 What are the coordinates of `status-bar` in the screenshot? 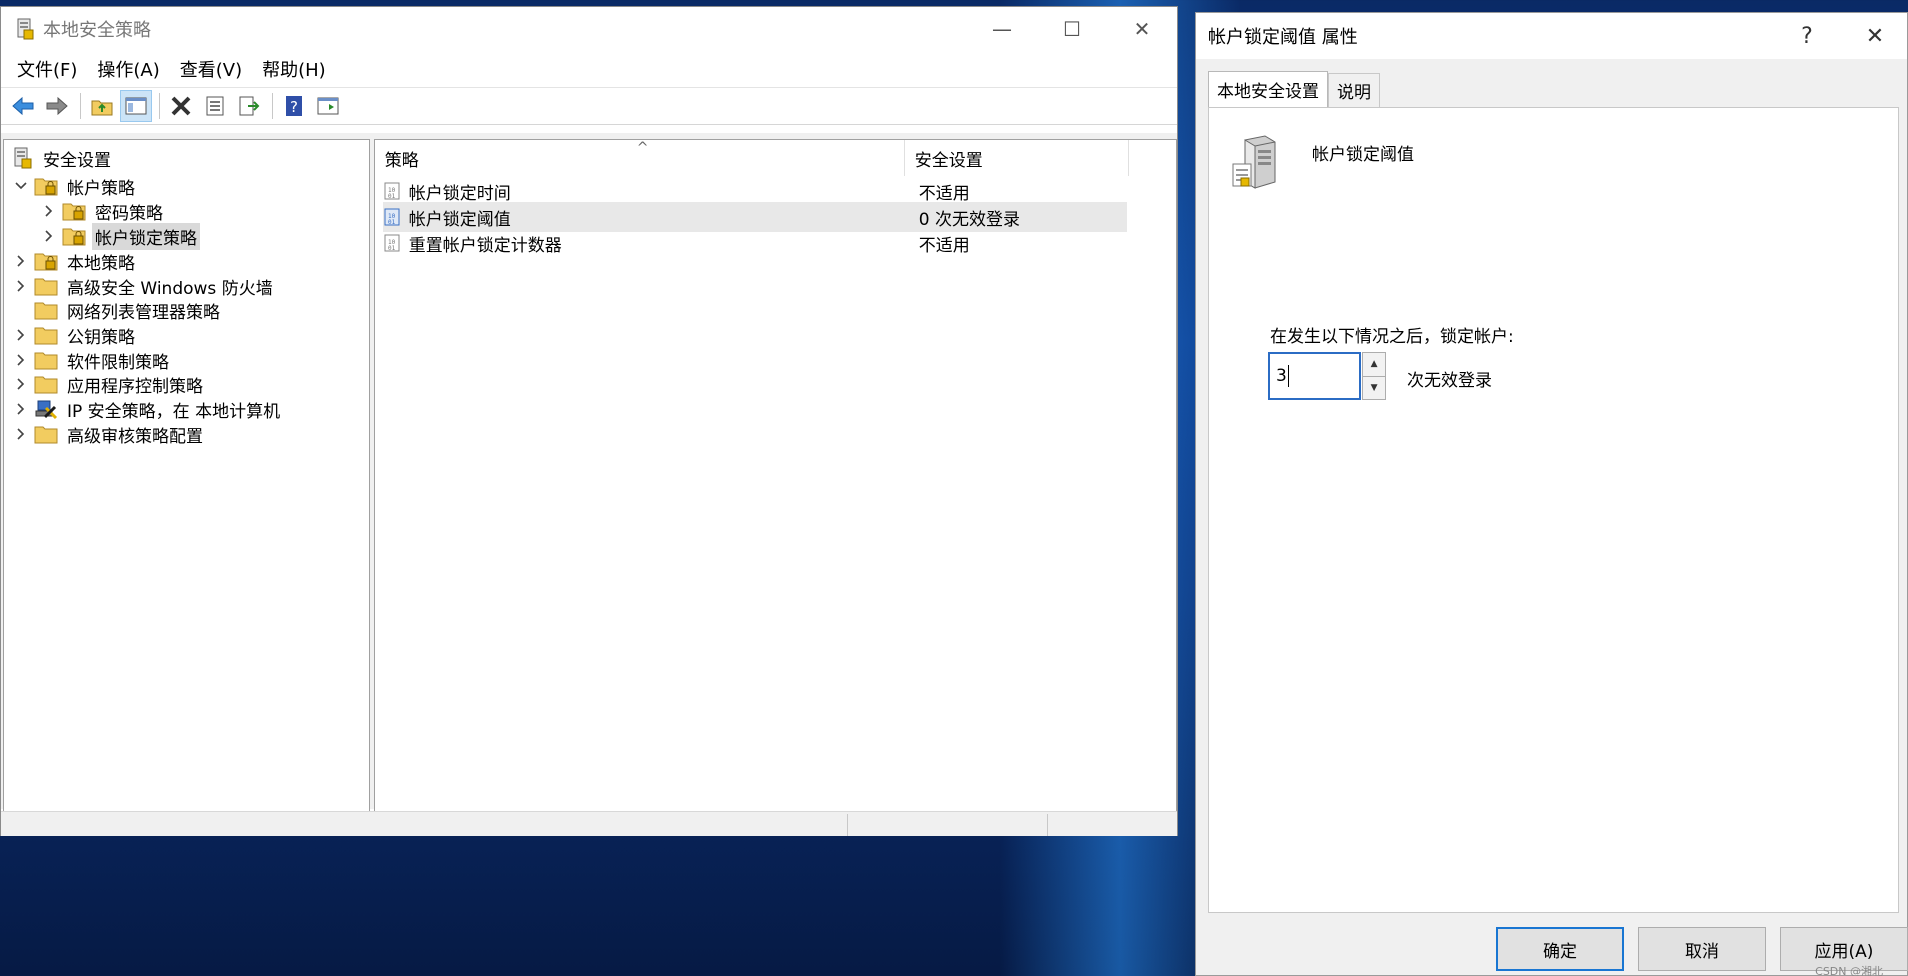 It's located at (589, 823).